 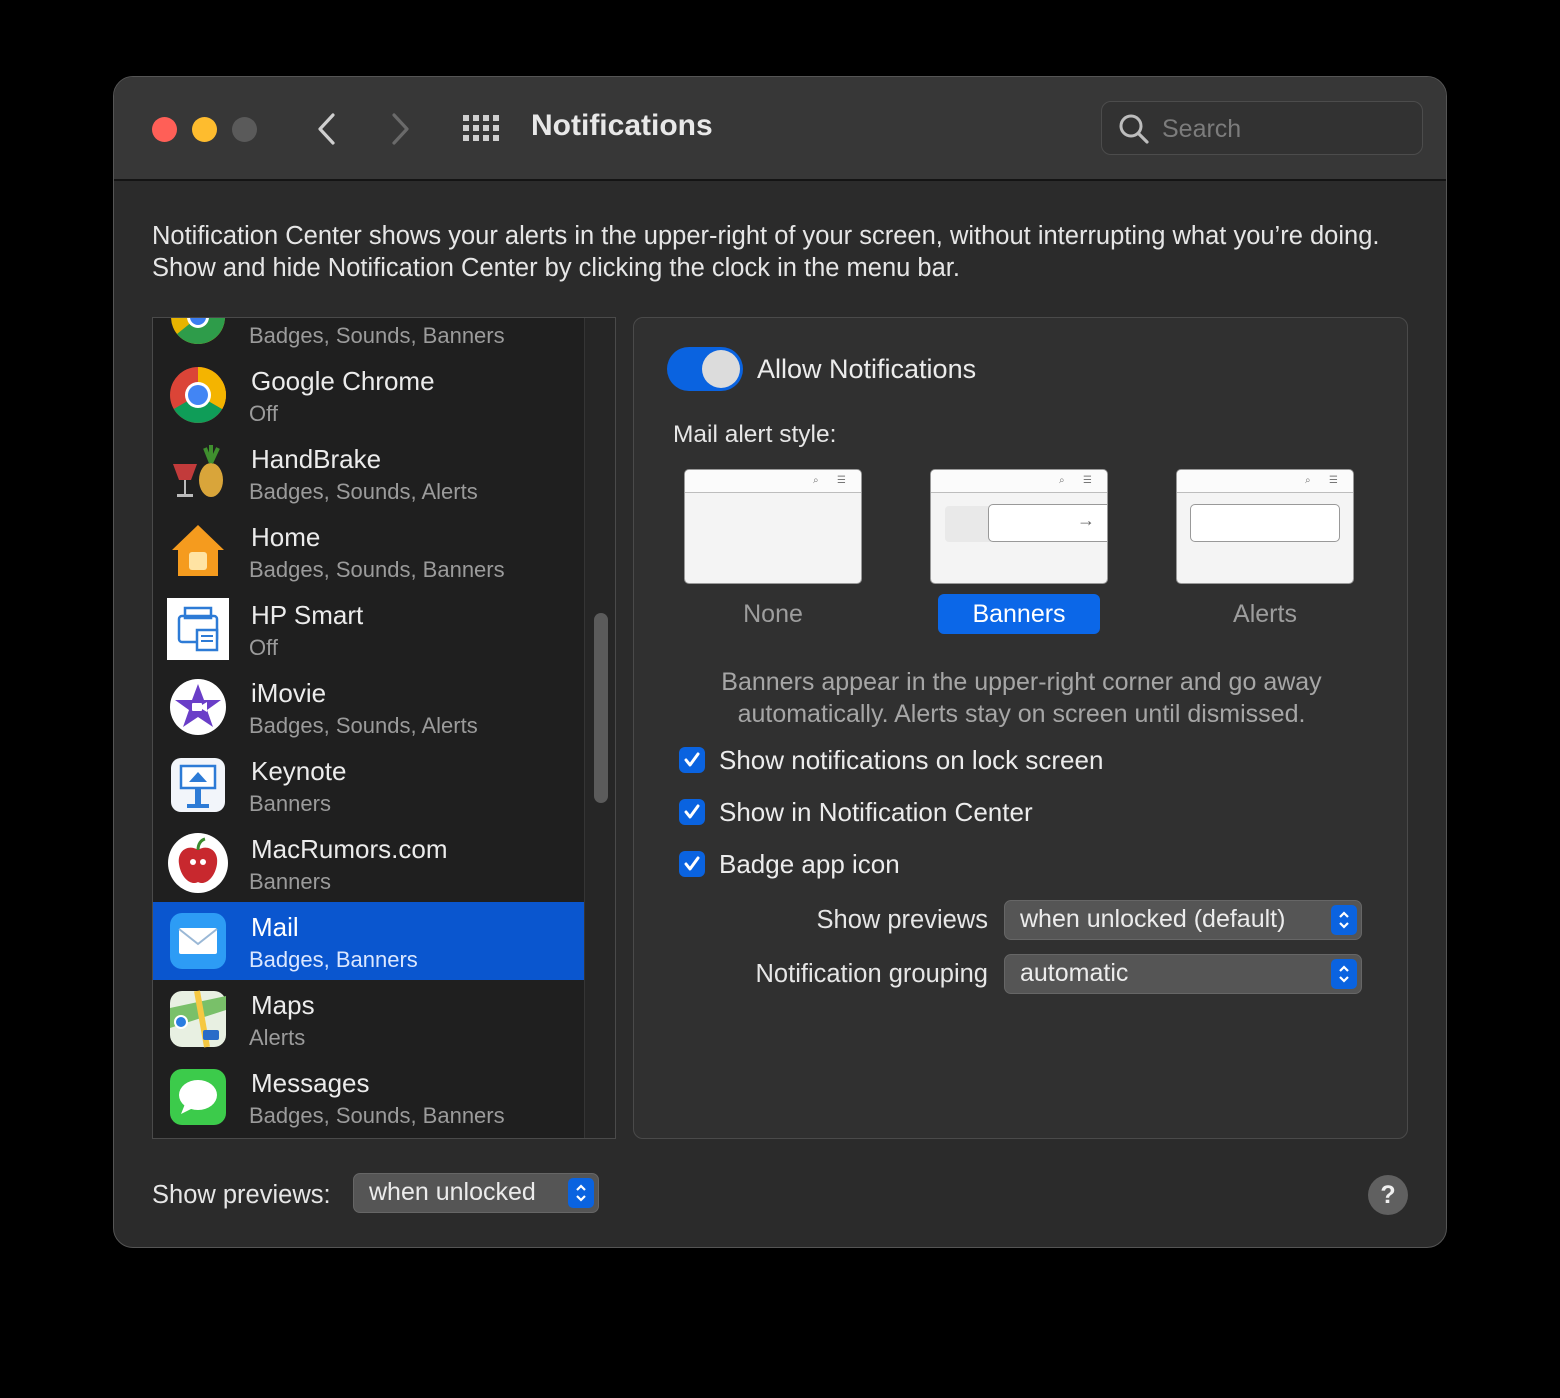 I want to click on allow-notifications-toggle, so click(x=705, y=369).